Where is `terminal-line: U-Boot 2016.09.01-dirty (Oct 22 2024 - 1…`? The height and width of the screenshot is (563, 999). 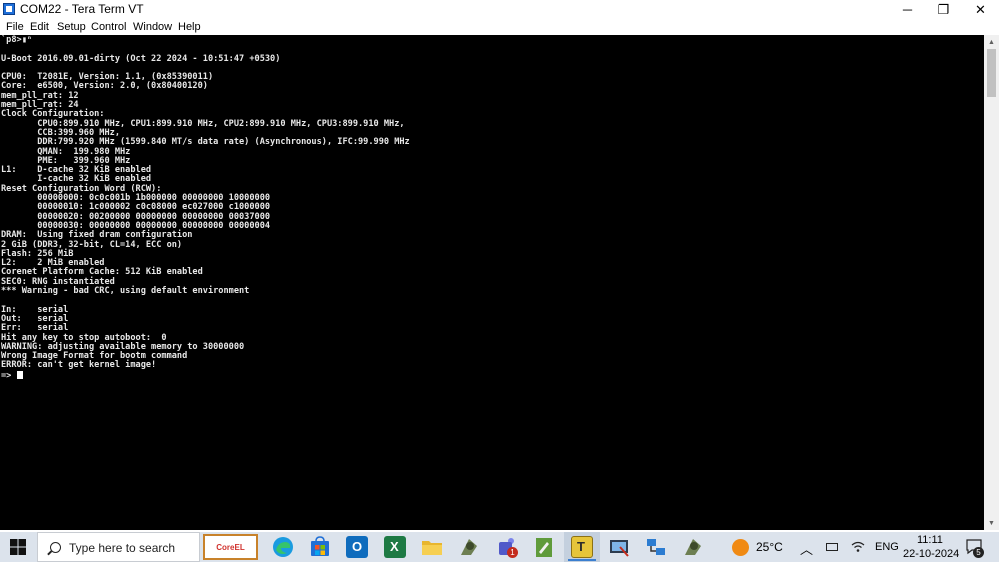
terminal-line: U-Boot 2016.09.01-dirty (Oct 22 2024 - 1… is located at coordinates (141, 58).